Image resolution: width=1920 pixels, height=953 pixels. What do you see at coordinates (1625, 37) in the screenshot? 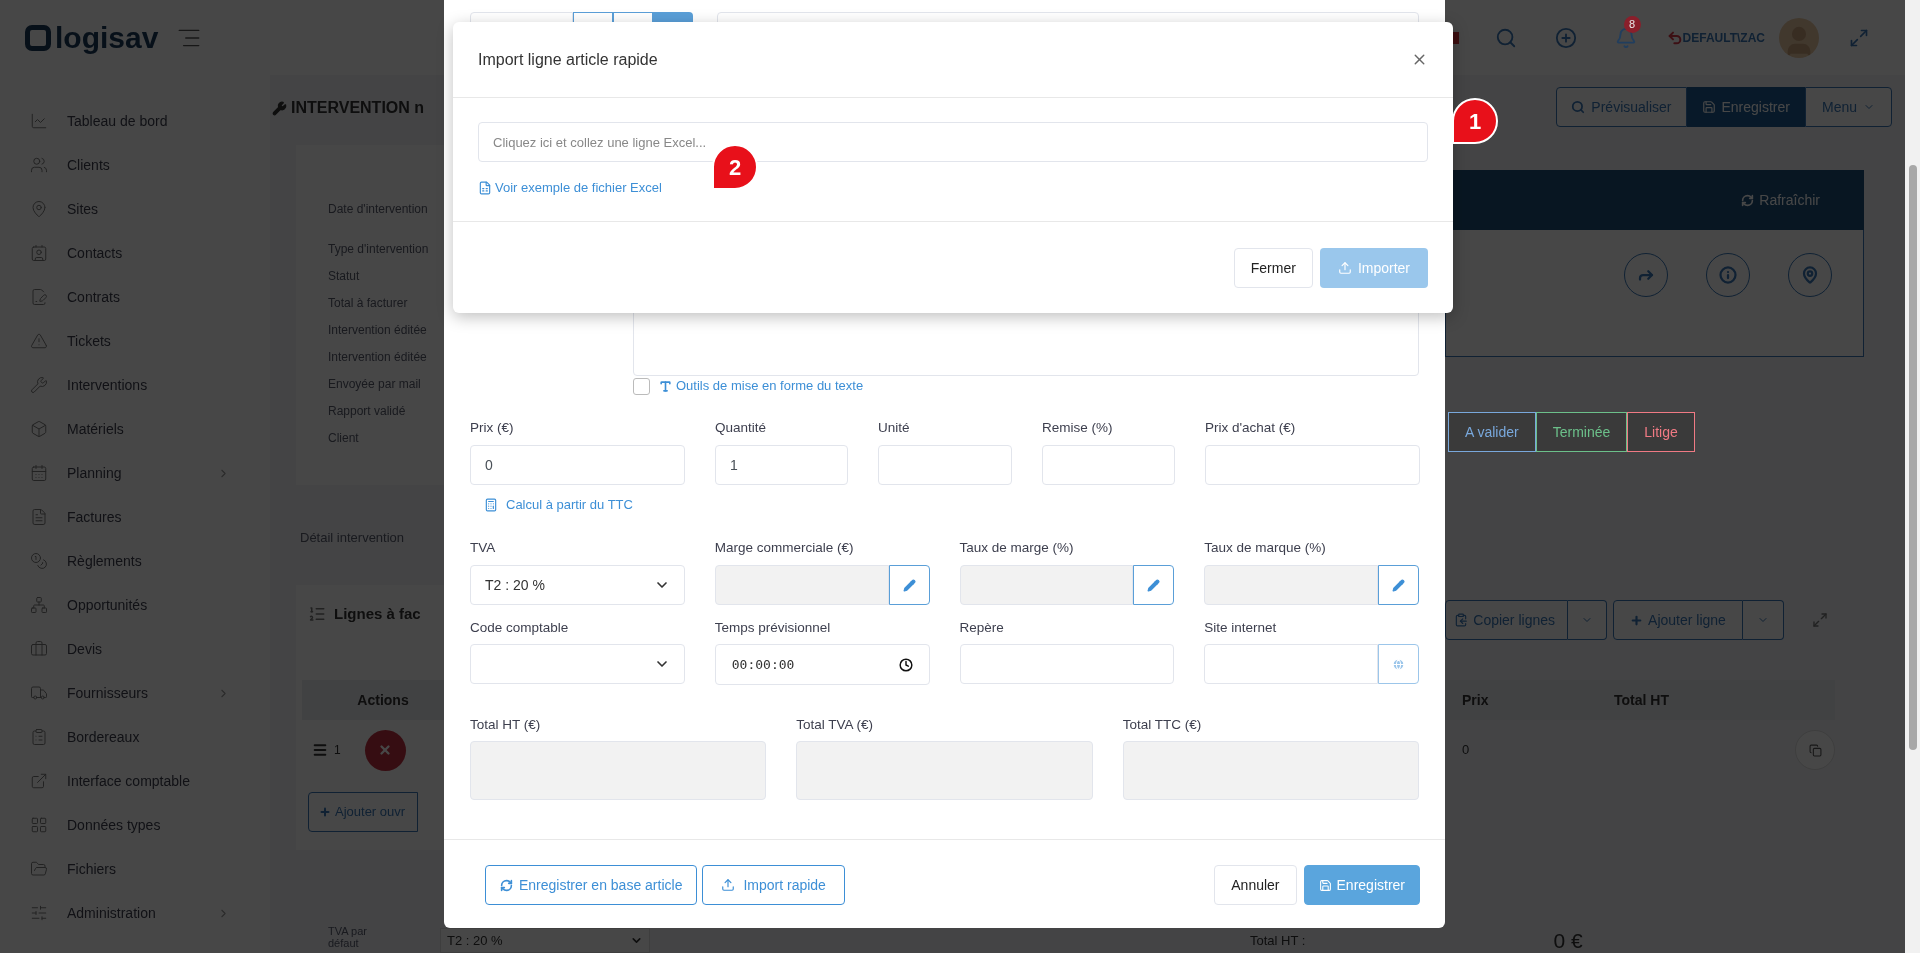
I see `bell-icon` at bounding box center [1625, 37].